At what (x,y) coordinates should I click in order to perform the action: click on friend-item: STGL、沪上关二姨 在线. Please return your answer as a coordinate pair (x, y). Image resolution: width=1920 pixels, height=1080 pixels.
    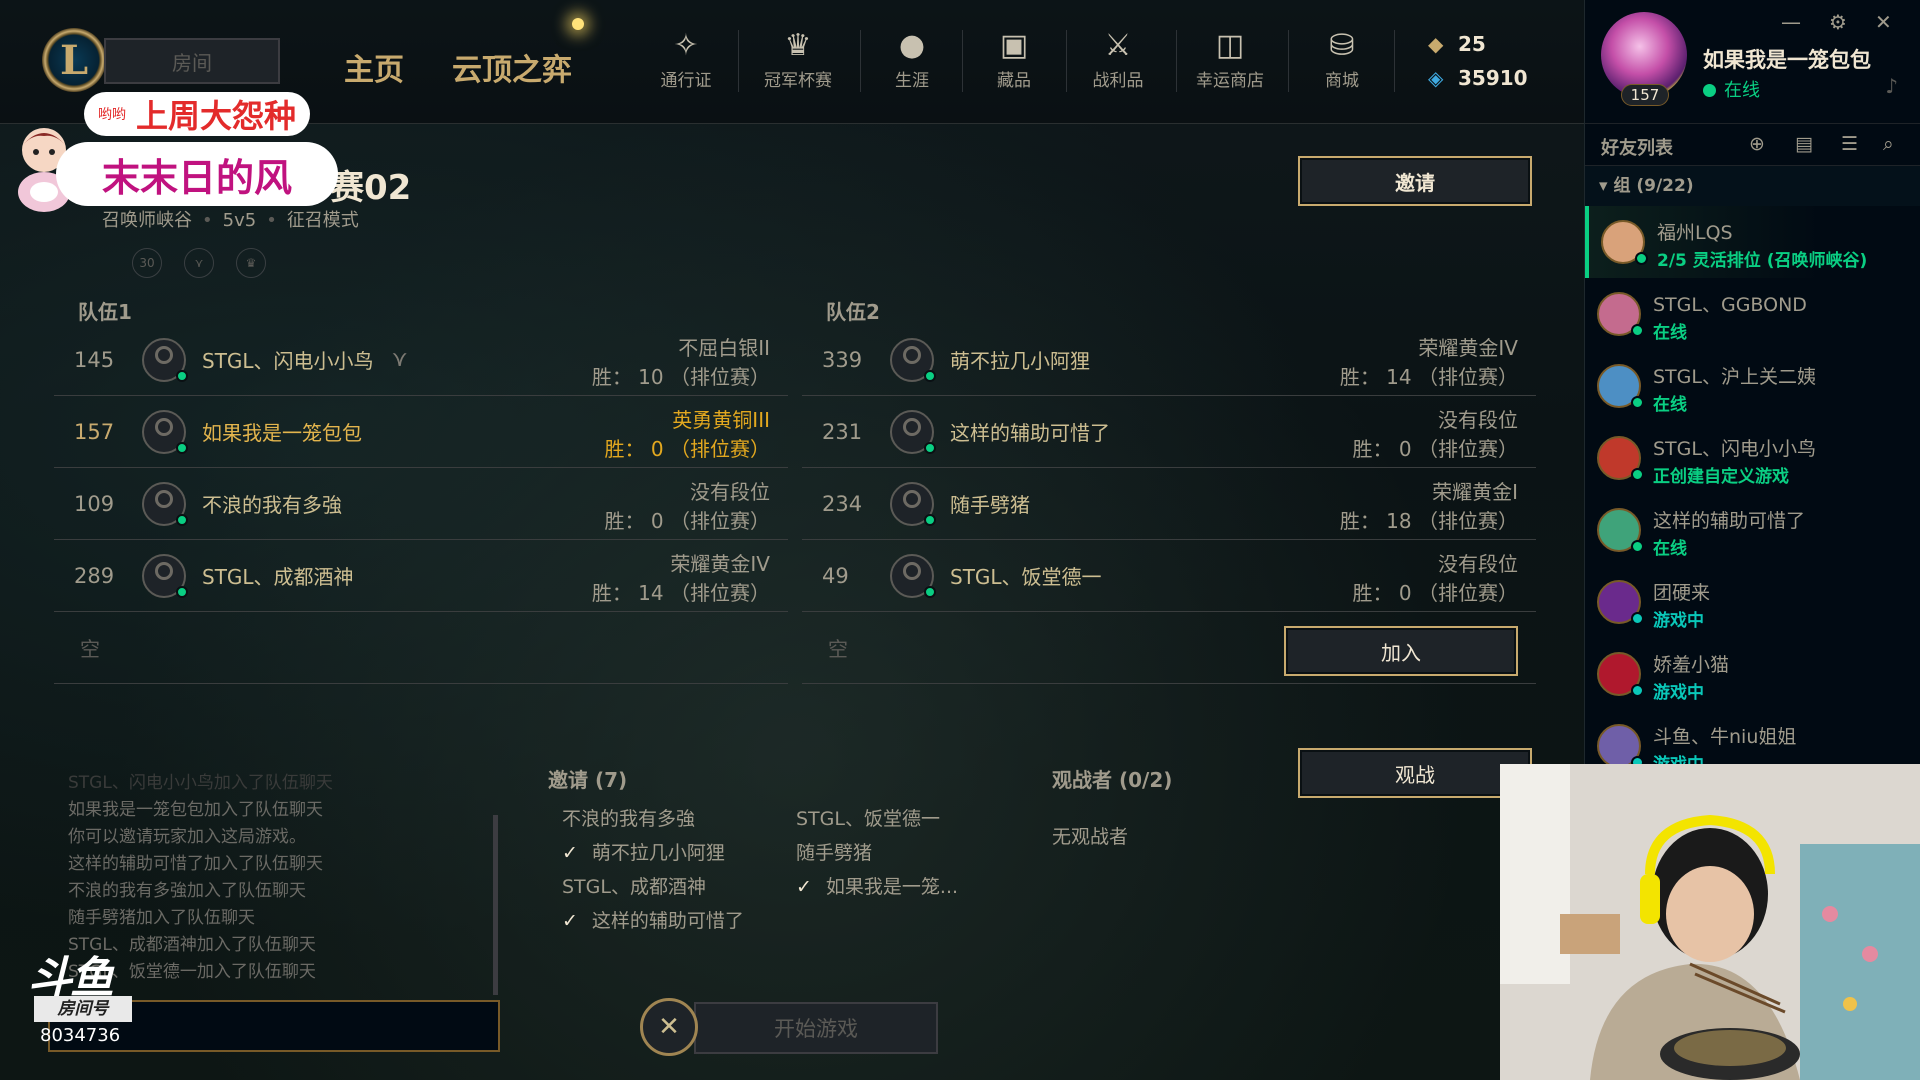
    Looking at the image, I should click on (1752, 386).